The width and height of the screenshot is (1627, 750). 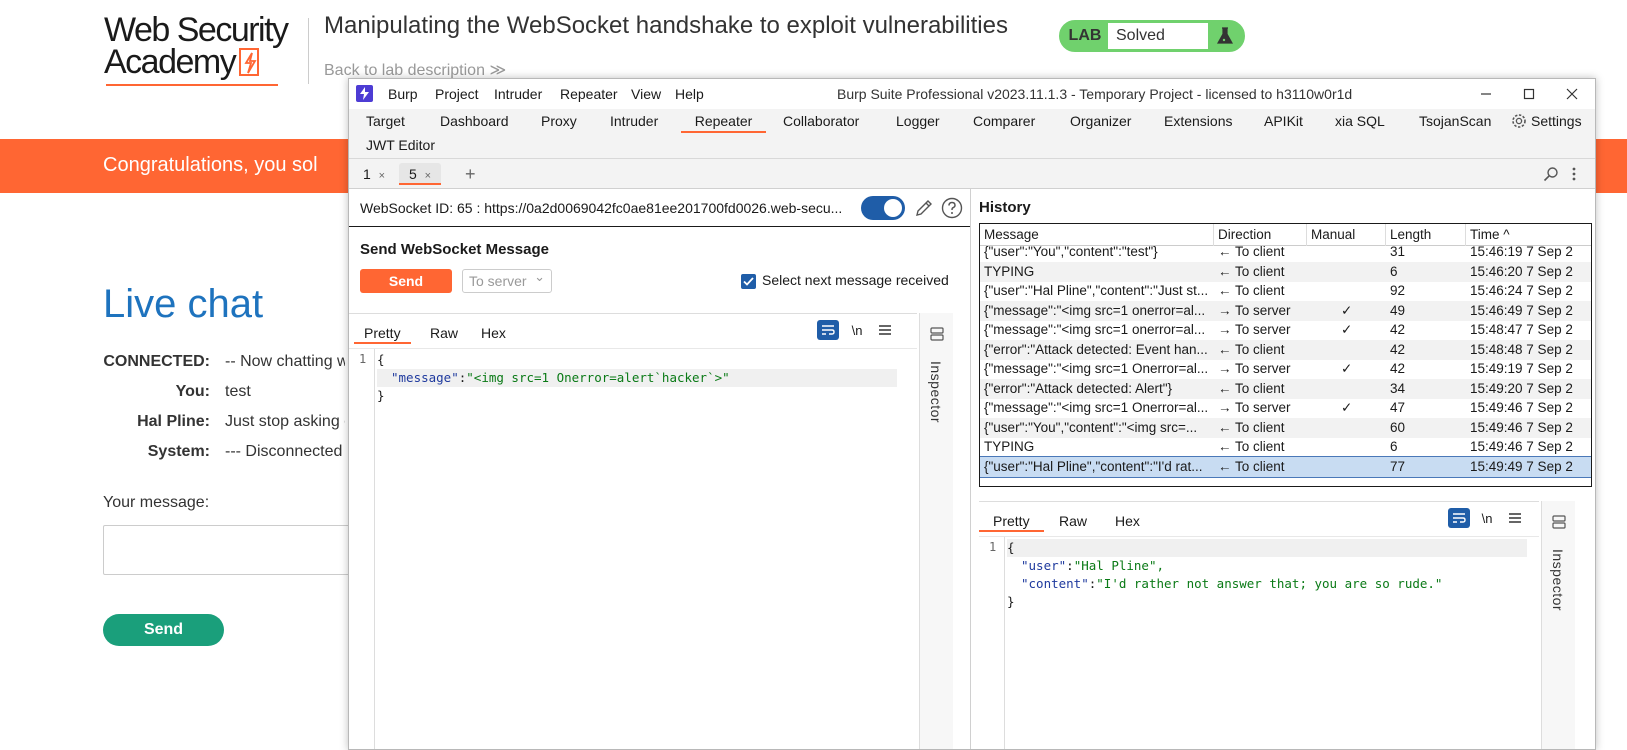 I want to click on tab-logger: Logger, so click(x=918, y=121).